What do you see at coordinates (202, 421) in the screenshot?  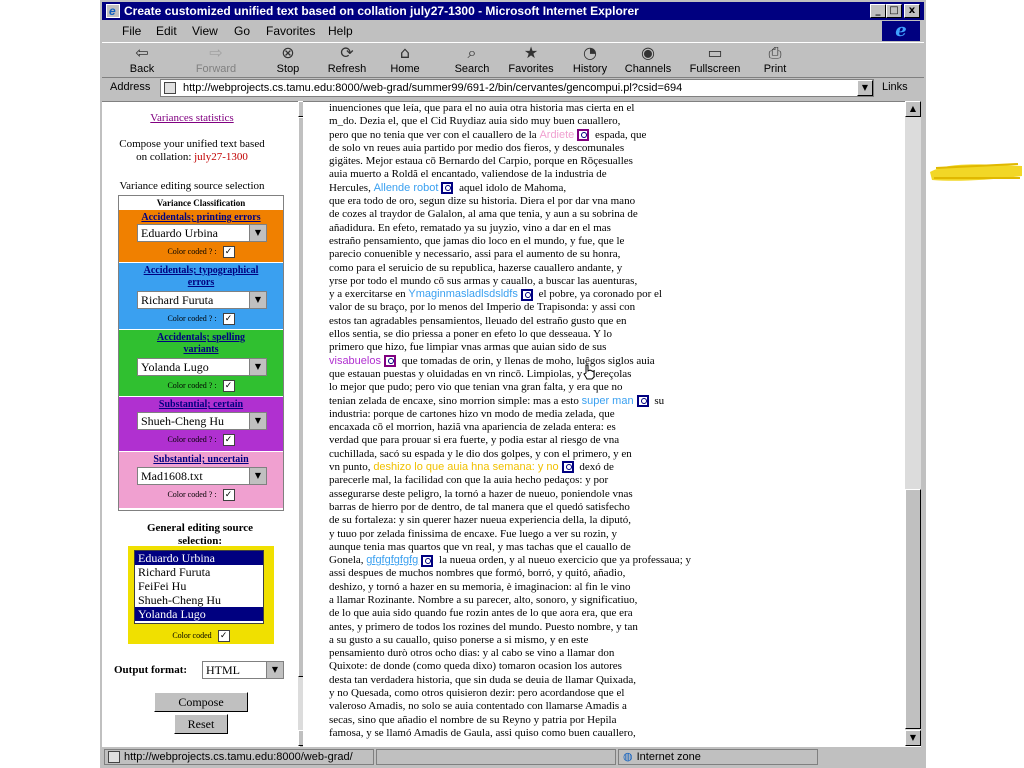 I see `substantial-certain-source-select: Shueh-Cheng Hu ▼` at bounding box center [202, 421].